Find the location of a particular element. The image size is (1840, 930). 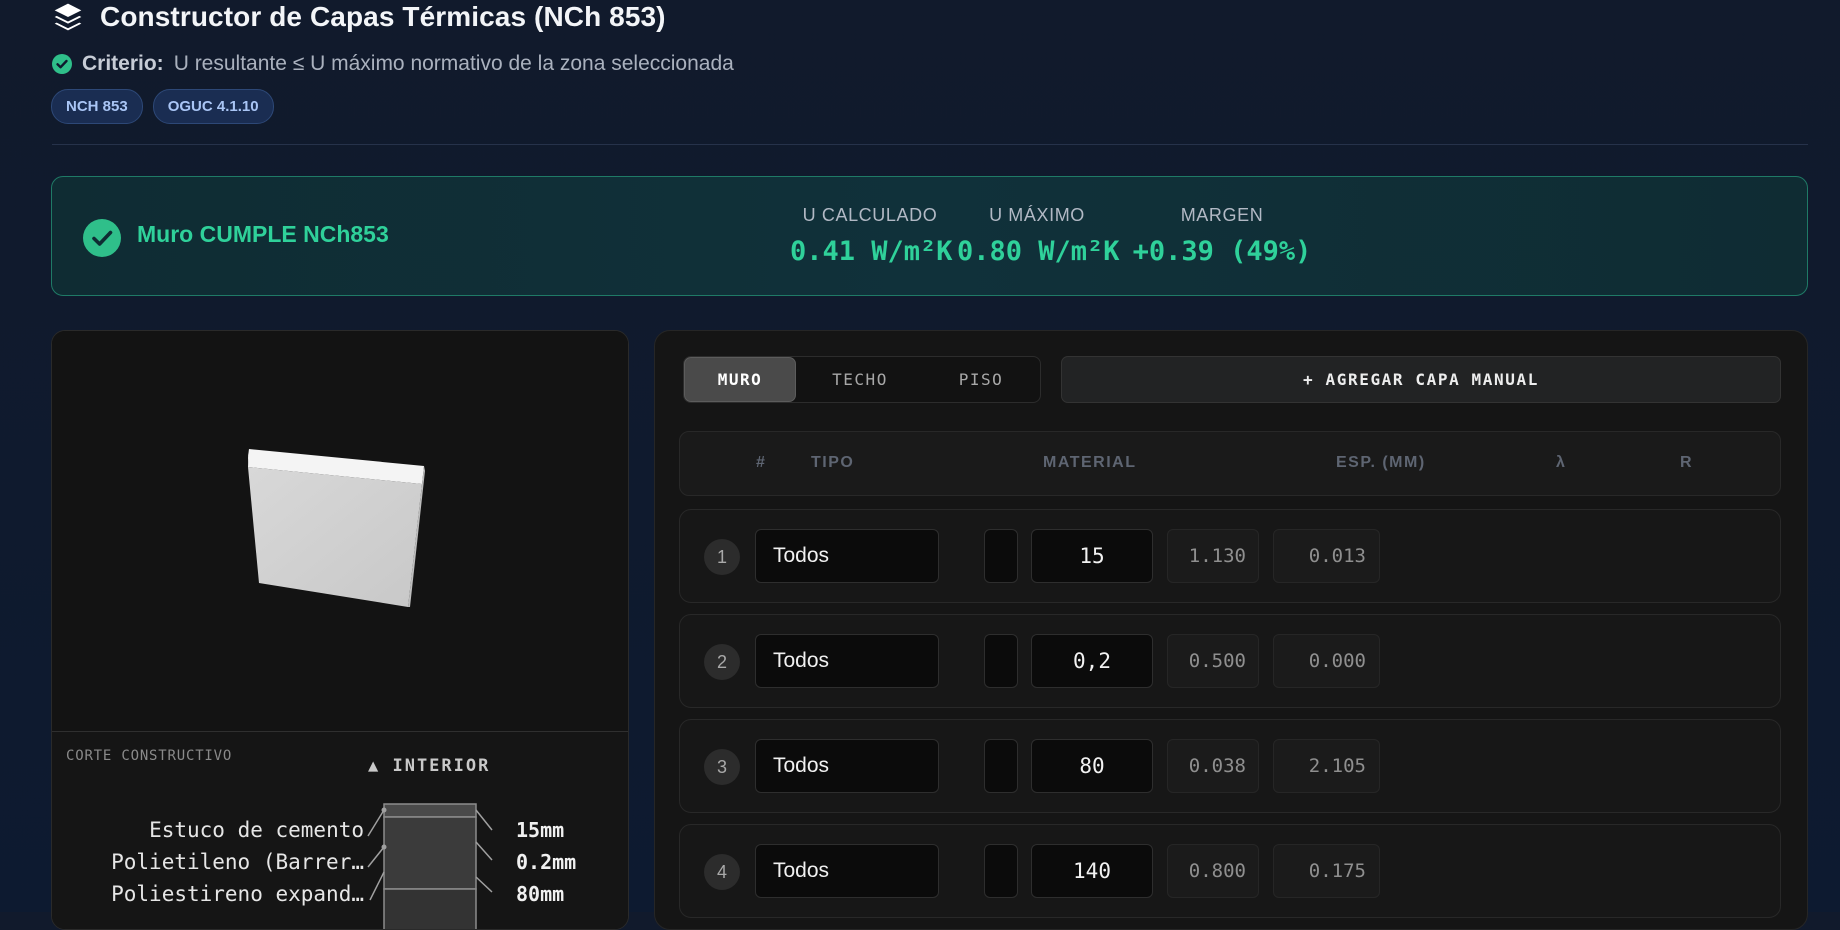

tab-piso: PISO is located at coordinates (981, 379).